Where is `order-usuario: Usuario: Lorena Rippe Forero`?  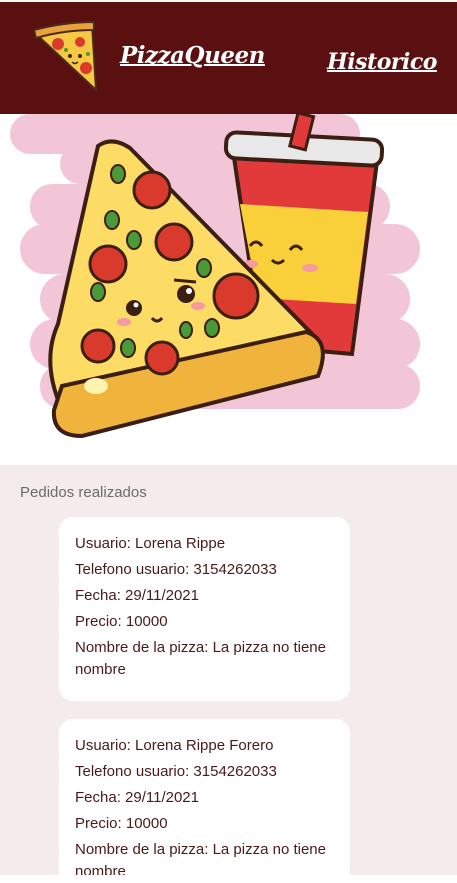 order-usuario: Usuario: Lorena Rippe Forero is located at coordinates (174, 745).